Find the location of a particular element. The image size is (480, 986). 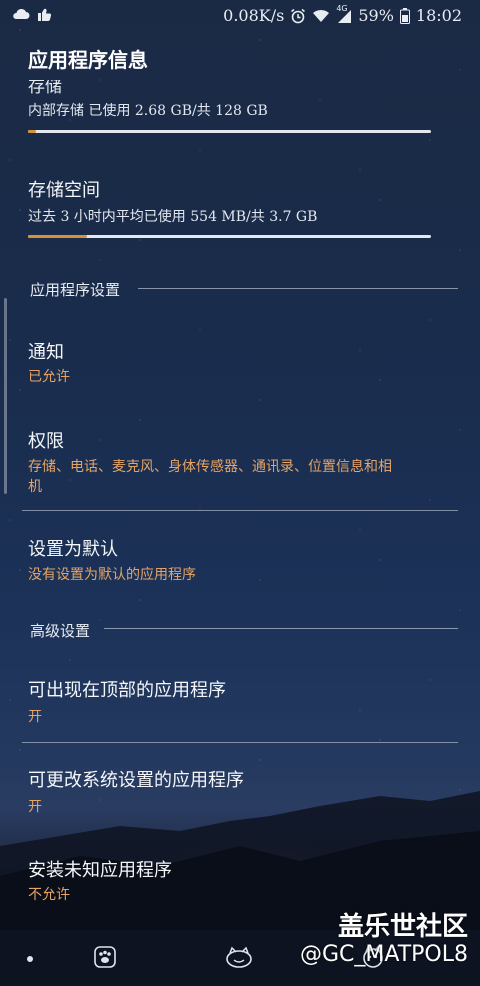

watermark-title: 盖乐世社区 is located at coordinates (402, 927).